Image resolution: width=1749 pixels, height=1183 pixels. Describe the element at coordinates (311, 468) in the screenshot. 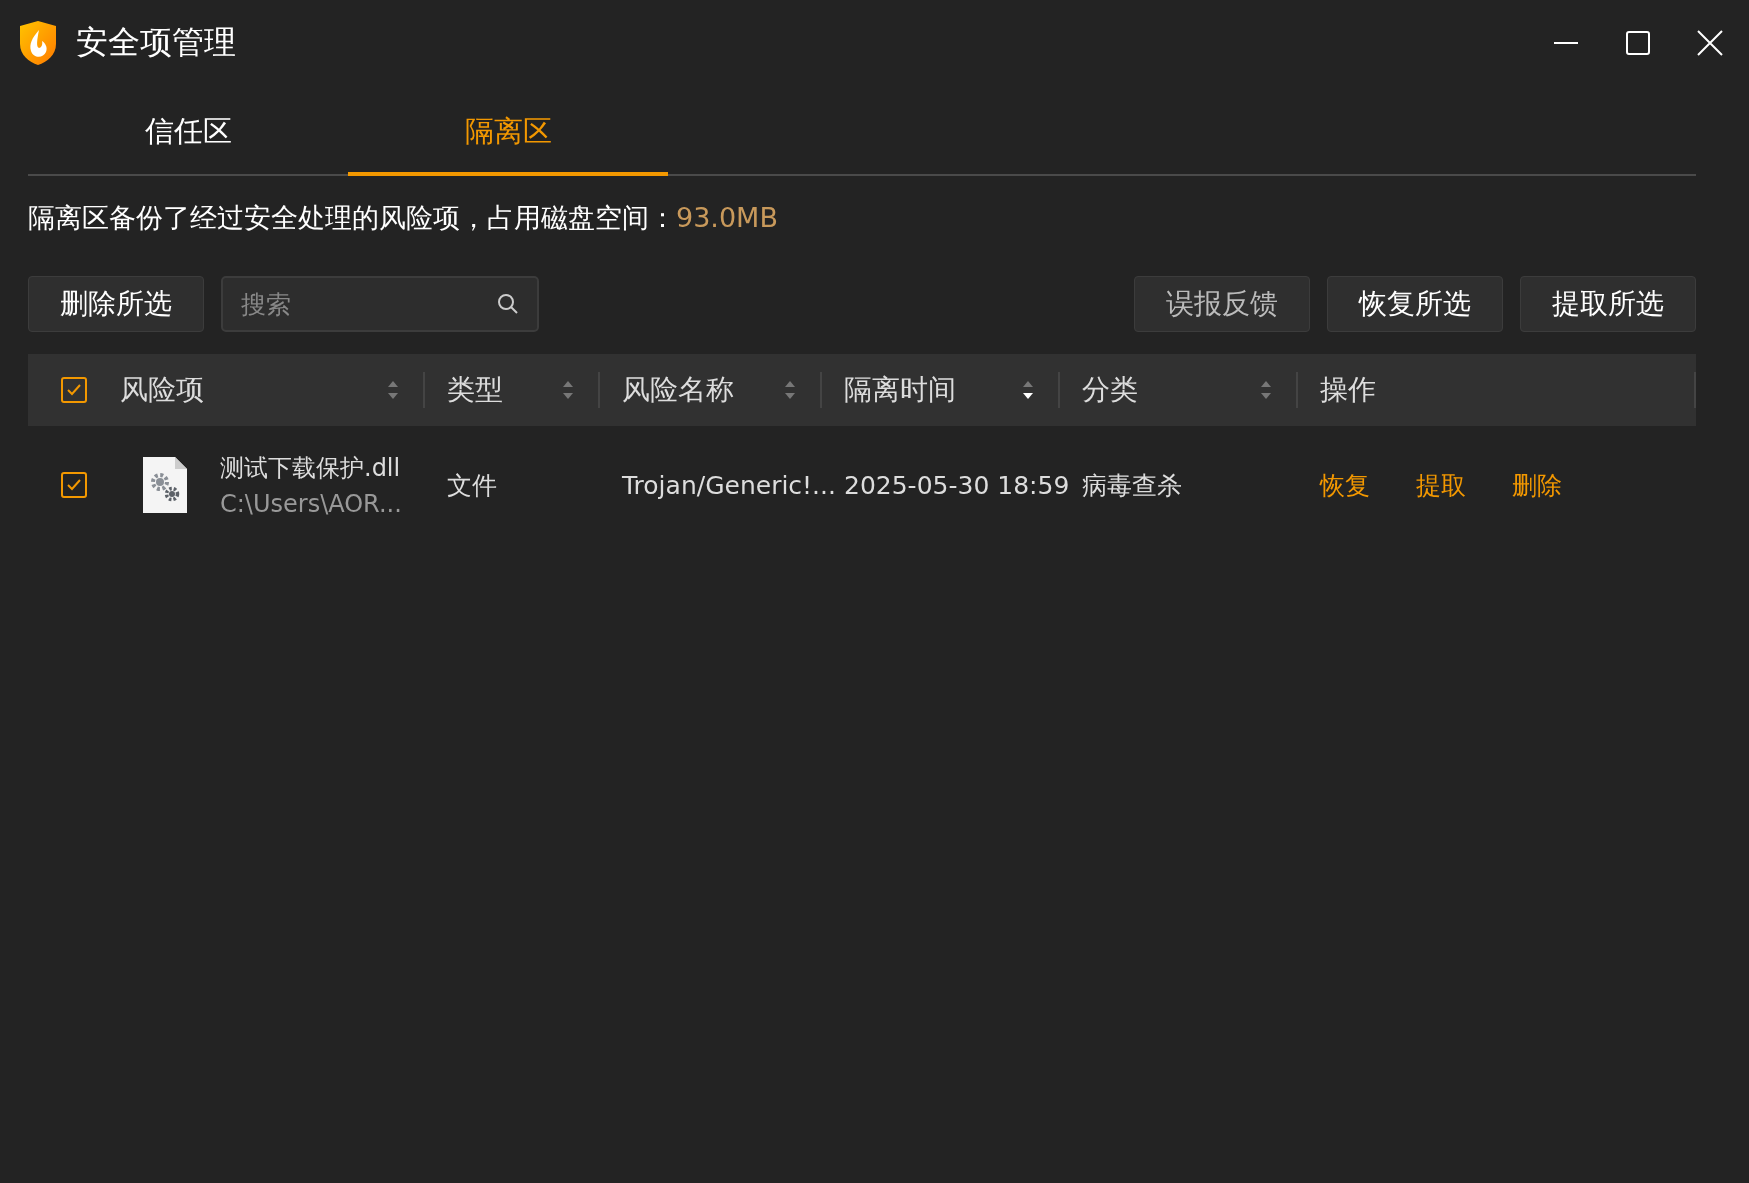

I see `file-name: 测试下载保护.dll` at that location.